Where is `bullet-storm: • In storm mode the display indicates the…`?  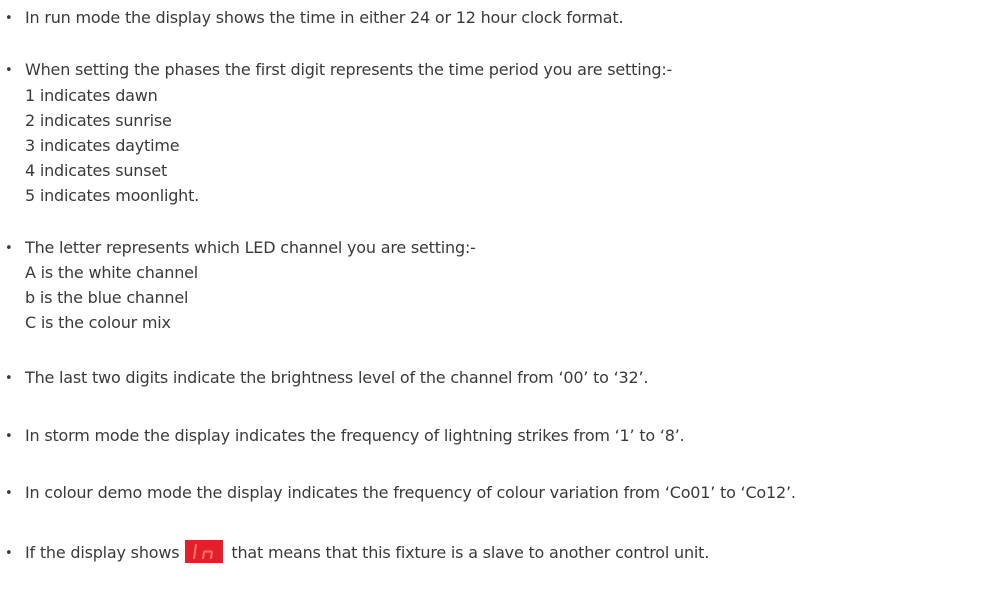 bullet-storm: • In storm mode the display indicates the… is located at coordinates (345, 436).